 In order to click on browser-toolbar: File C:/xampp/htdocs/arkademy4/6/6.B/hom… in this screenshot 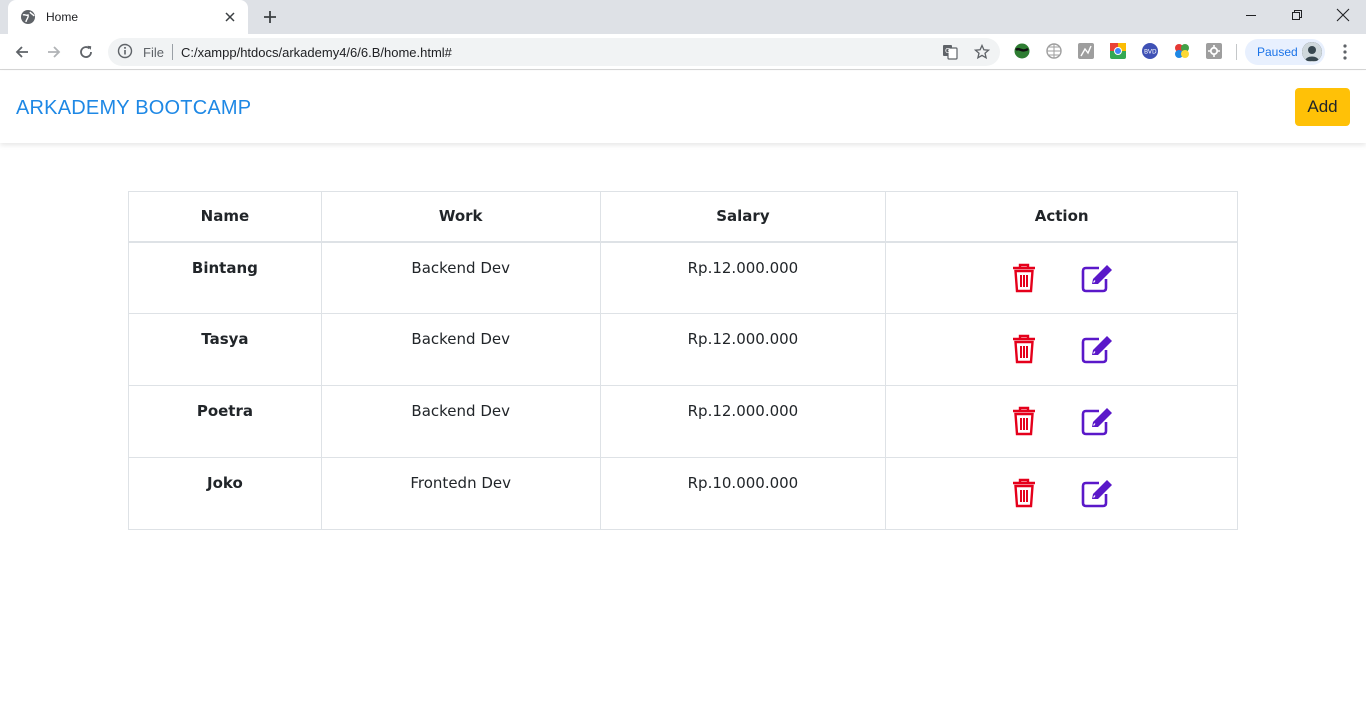, I will do `click(683, 52)`.